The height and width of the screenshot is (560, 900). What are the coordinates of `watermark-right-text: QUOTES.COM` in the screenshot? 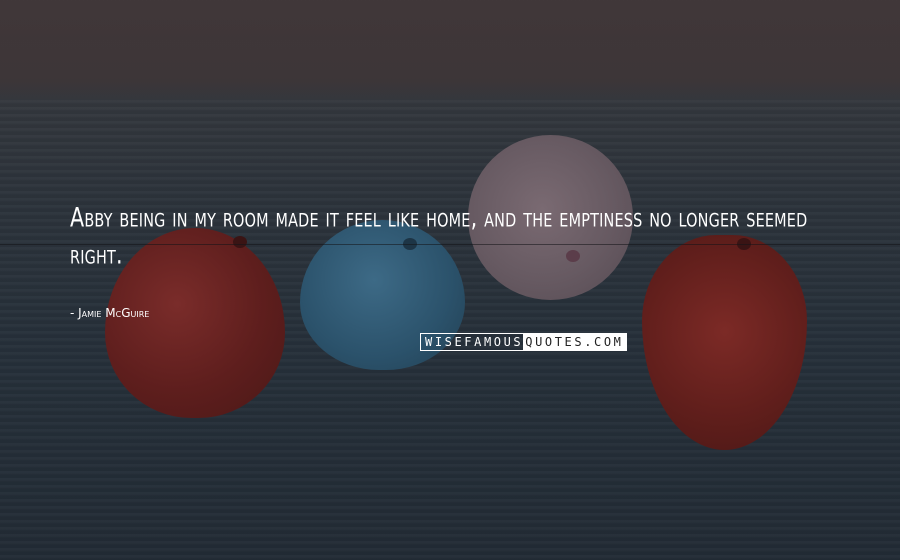 It's located at (574, 342).